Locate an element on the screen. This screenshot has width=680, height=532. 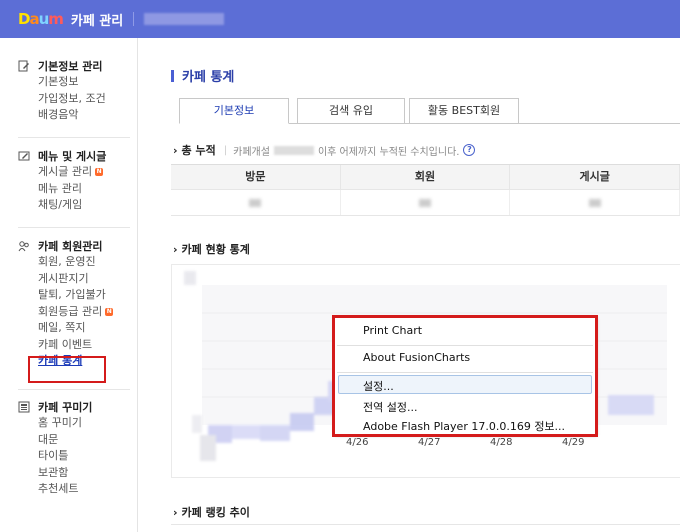
column-header-posts: 게시글 is located at coordinates (595, 177).